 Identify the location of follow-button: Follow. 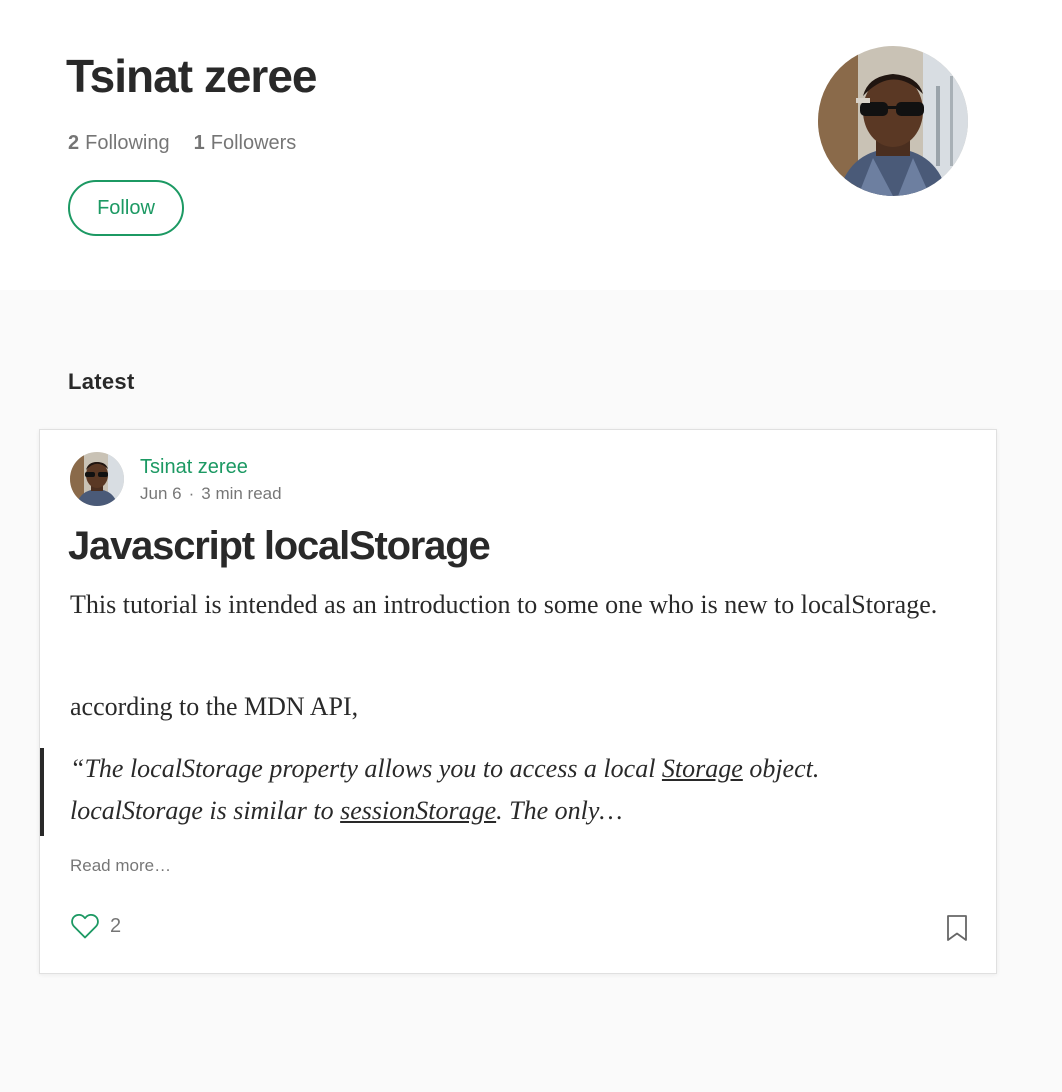
(126, 208).